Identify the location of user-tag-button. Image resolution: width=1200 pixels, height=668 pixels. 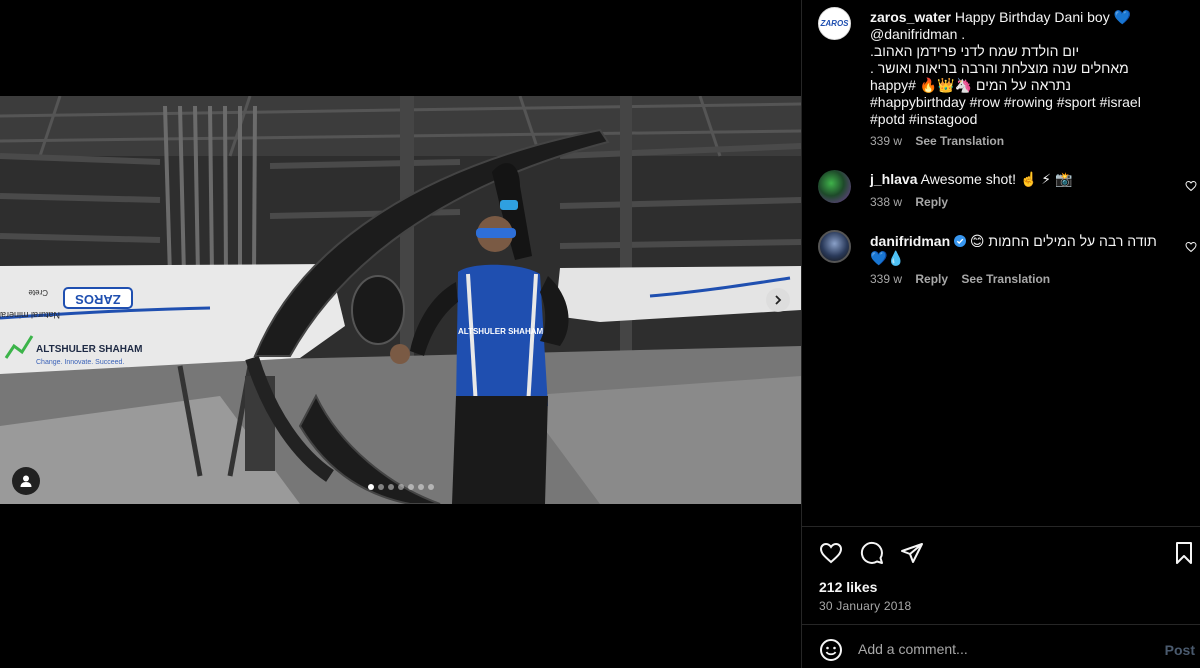
(26, 481).